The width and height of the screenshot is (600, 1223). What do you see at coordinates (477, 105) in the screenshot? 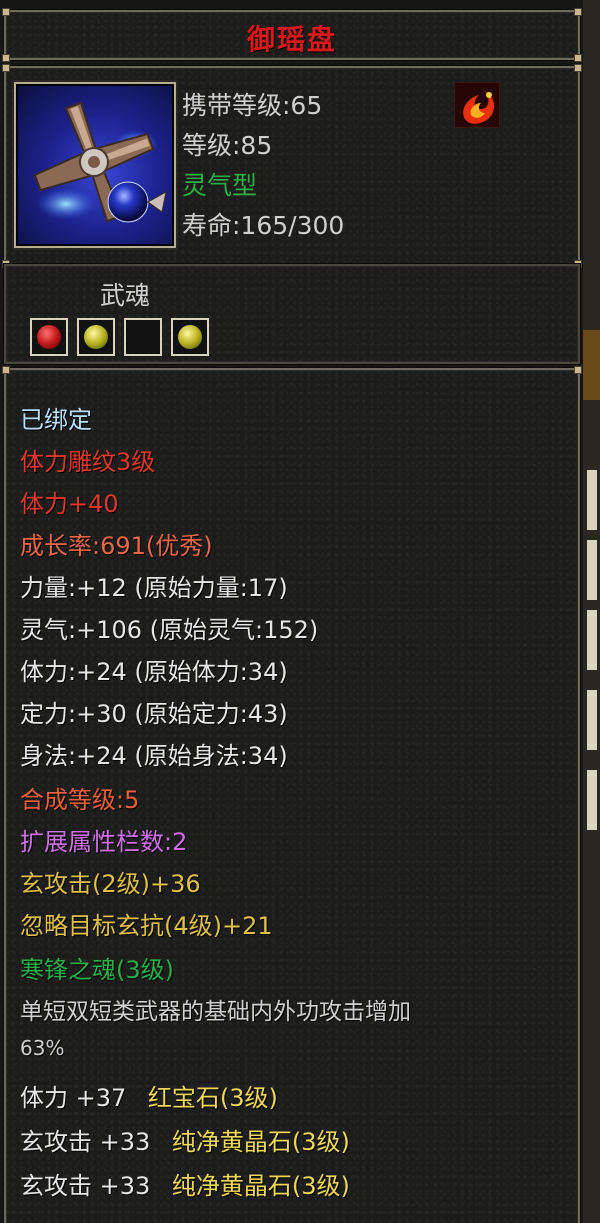
I see `fire-swirl-icon` at bounding box center [477, 105].